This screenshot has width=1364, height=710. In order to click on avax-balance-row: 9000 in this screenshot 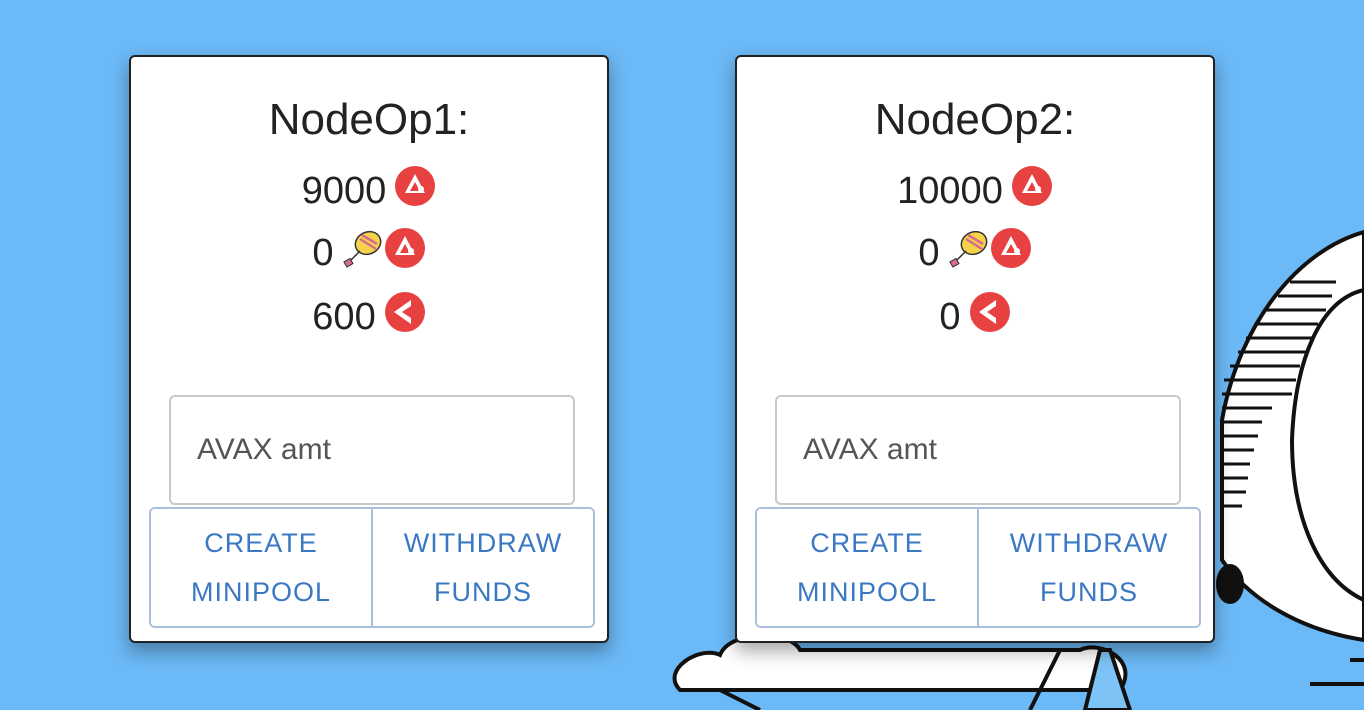, I will do `click(369, 191)`.